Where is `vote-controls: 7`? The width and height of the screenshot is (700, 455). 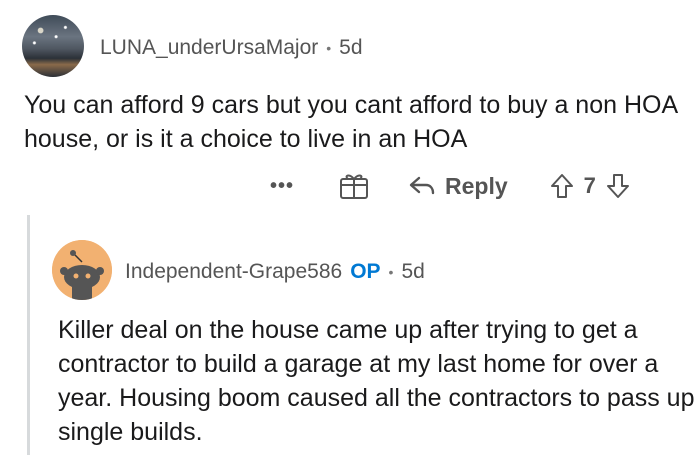
vote-controls: 7 is located at coordinates (590, 186).